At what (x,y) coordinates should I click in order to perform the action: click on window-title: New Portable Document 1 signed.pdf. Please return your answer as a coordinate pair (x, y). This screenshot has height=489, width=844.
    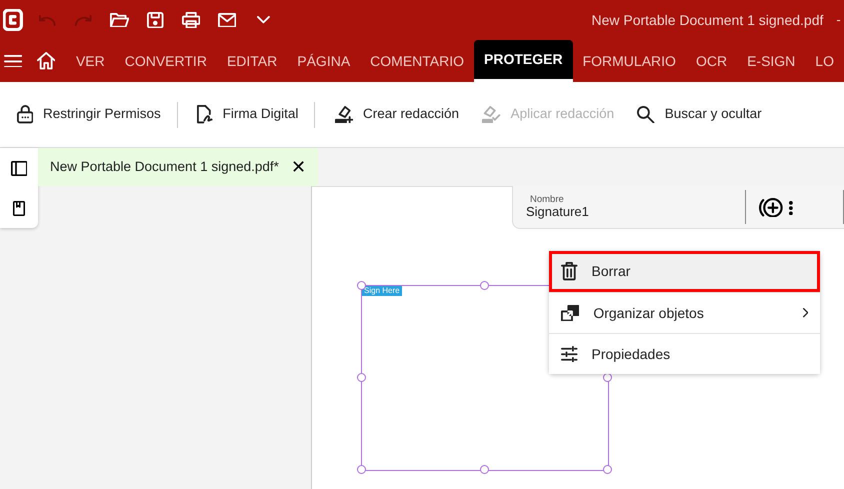
    Looking at the image, I should click on (707, 20).